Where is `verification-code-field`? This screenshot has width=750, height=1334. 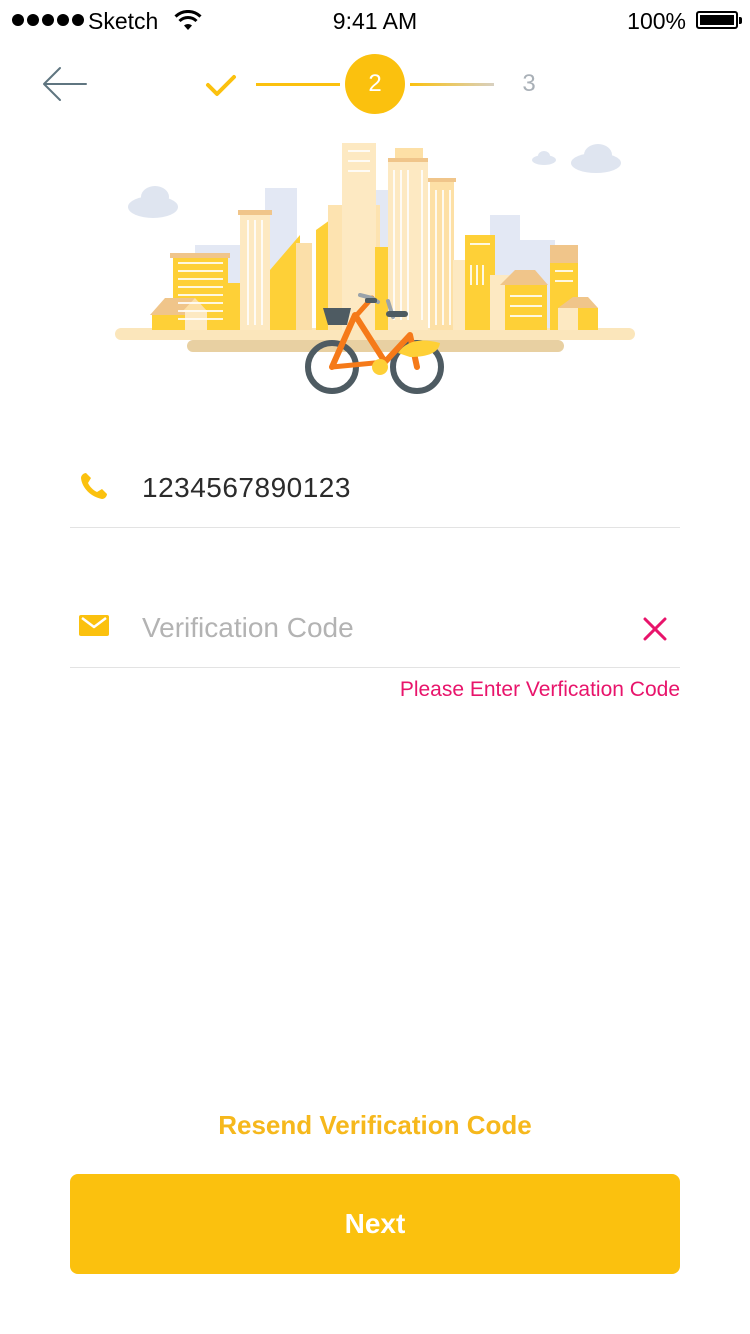 verification-code-field is located at coordinates (375, 628).